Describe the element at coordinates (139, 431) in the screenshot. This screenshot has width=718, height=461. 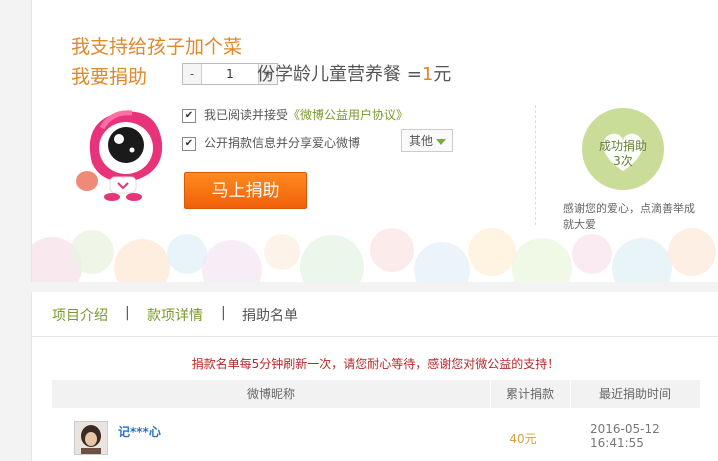
I see `donor-nickname: 记***心` at that location.